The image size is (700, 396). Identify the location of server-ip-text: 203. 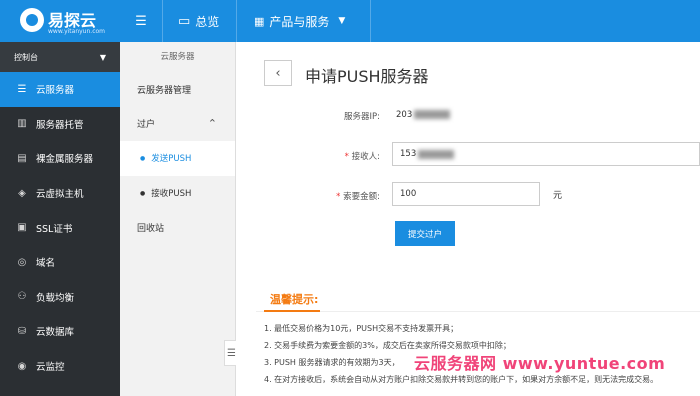
(404, 115).